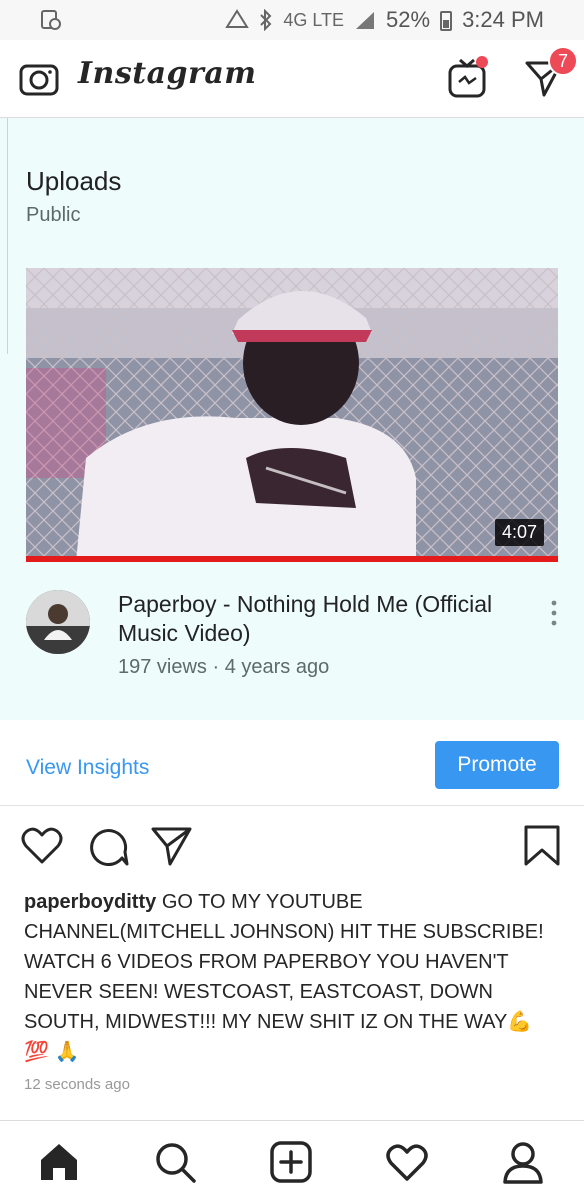 The height and width of the screenshot is (1200, 584). What do you see at coordinates (90, 902) in the screenshot?
I see `caption-username: paperboyditty` at bounding box center [90, 902].